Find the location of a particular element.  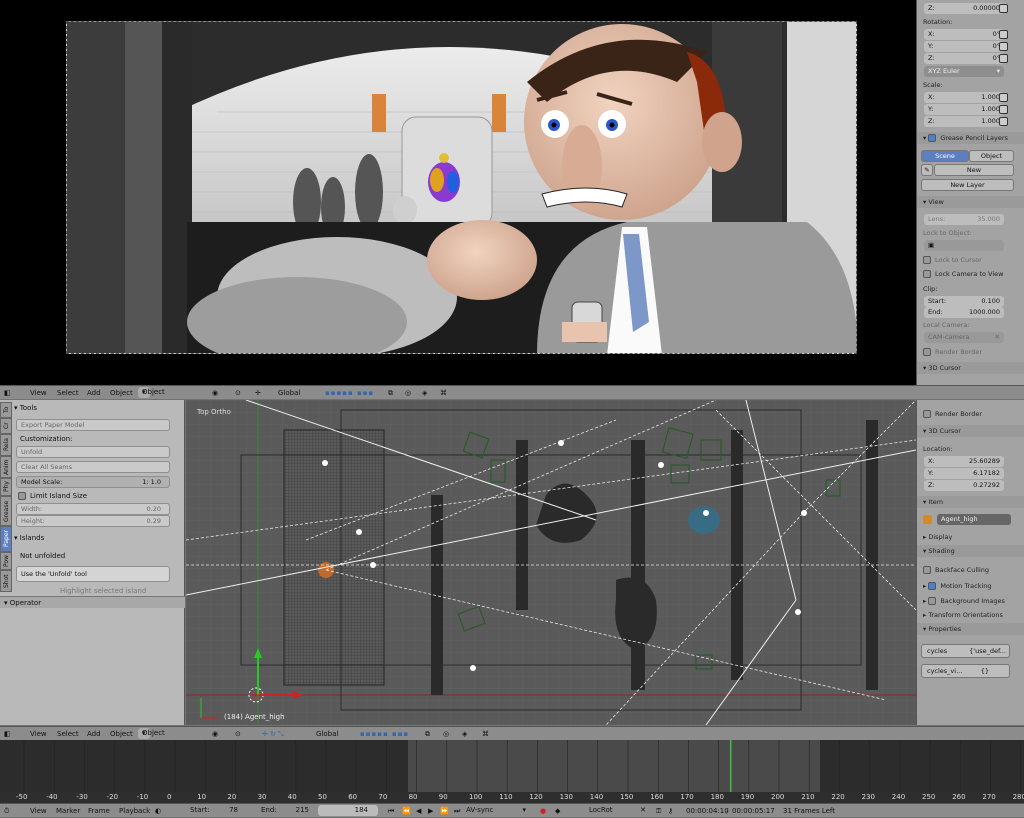

keyframe-type-icon: ◆ is located at coordinates (557, 811).